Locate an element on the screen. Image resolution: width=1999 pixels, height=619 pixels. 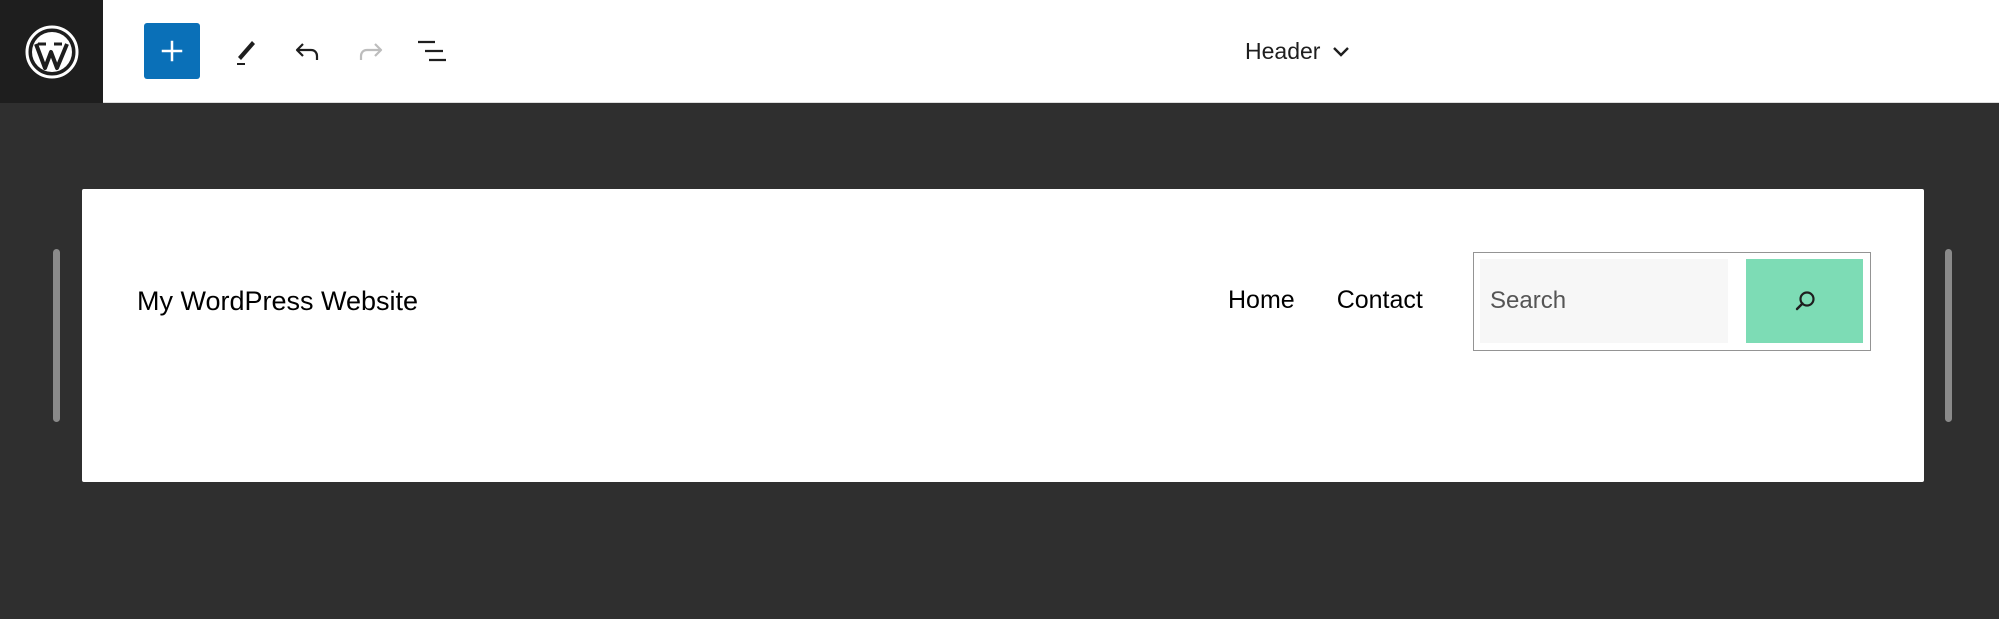
wordpress-logo-icon is located at coordinates (51, 51).